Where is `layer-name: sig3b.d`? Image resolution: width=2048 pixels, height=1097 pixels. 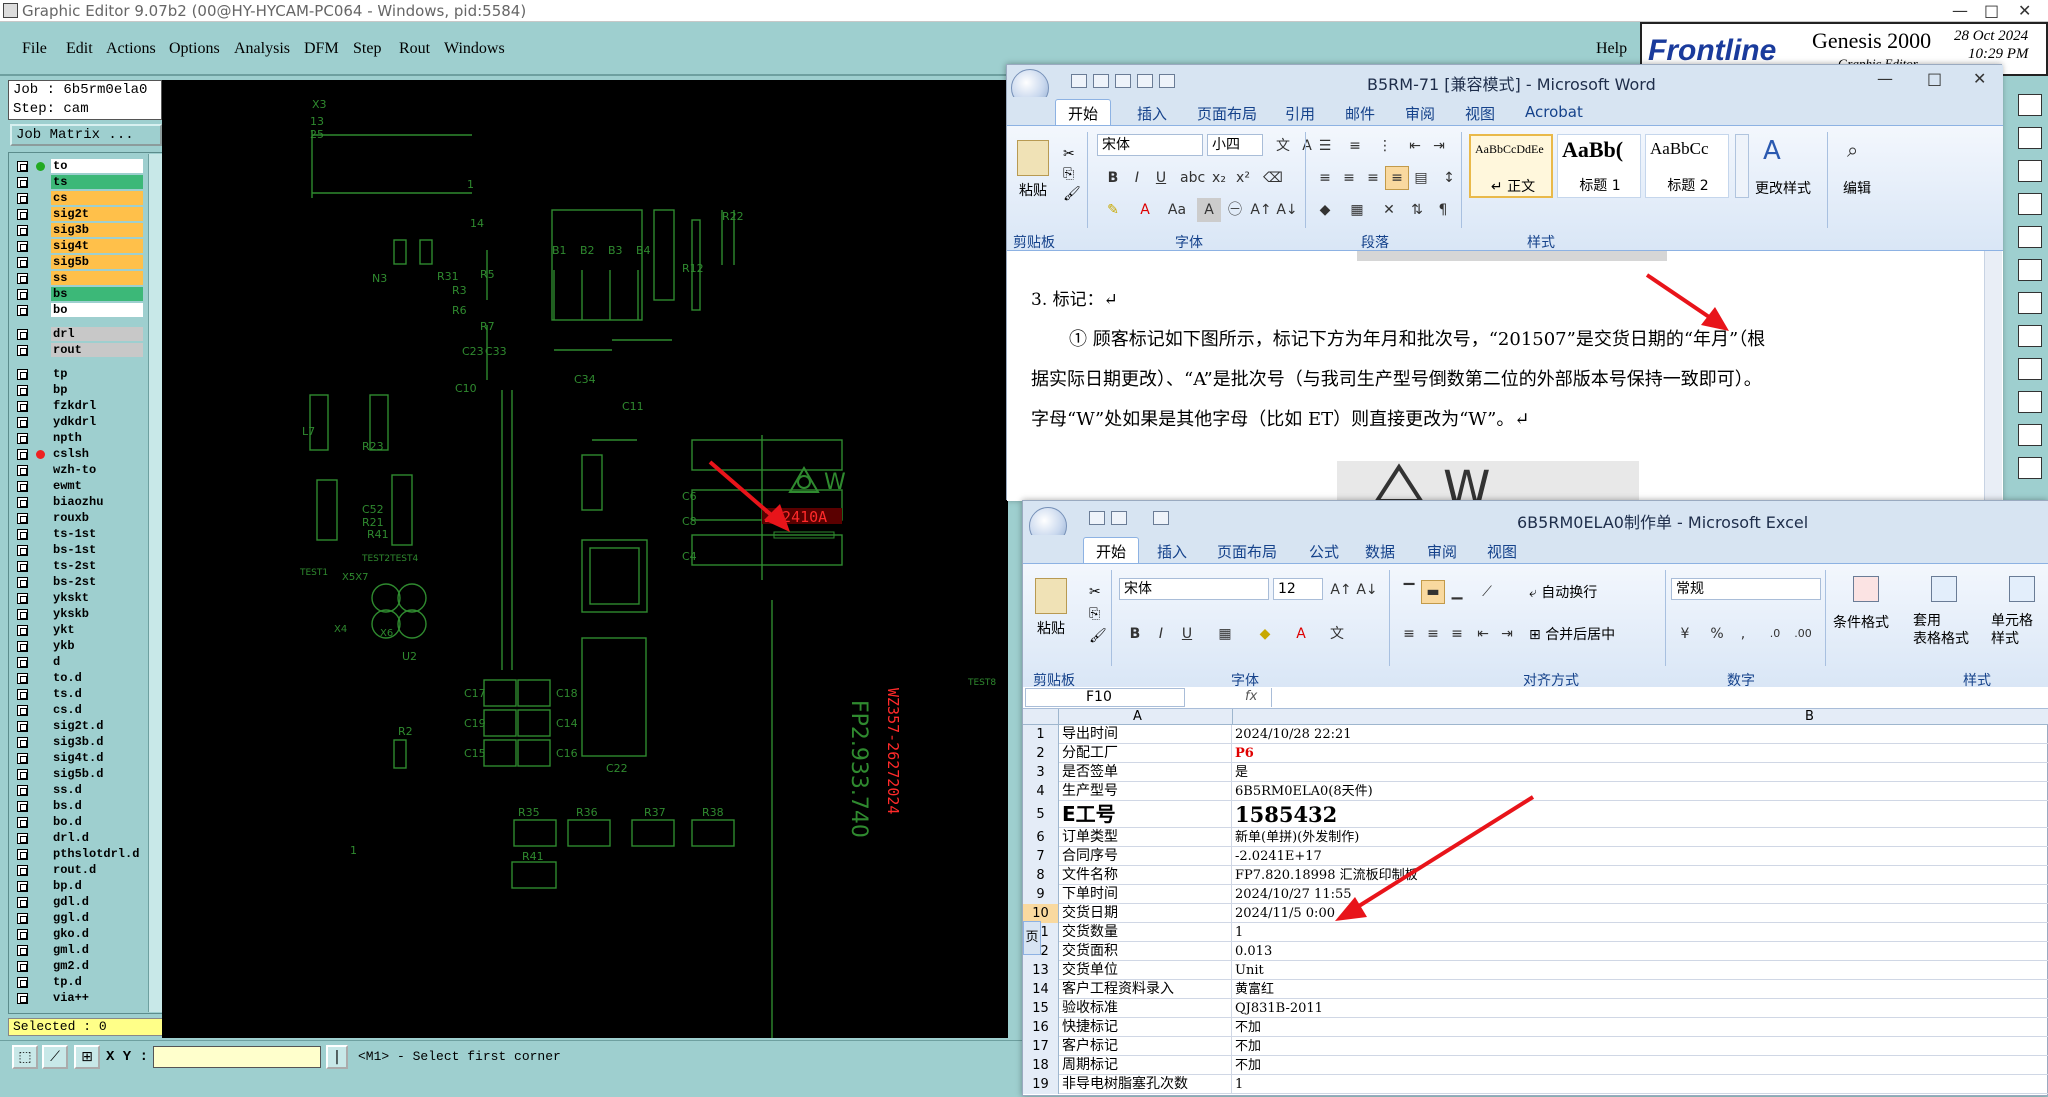
layer-name: sig3b.d is located at coordinates (97, 742).